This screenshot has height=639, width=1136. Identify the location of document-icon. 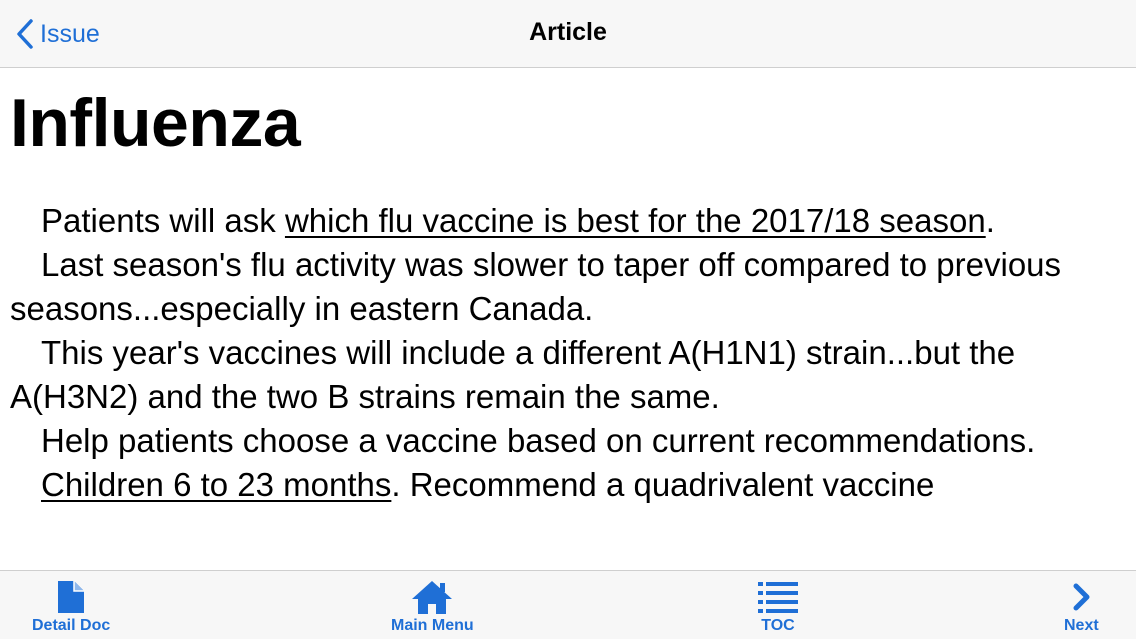
(71, 597).